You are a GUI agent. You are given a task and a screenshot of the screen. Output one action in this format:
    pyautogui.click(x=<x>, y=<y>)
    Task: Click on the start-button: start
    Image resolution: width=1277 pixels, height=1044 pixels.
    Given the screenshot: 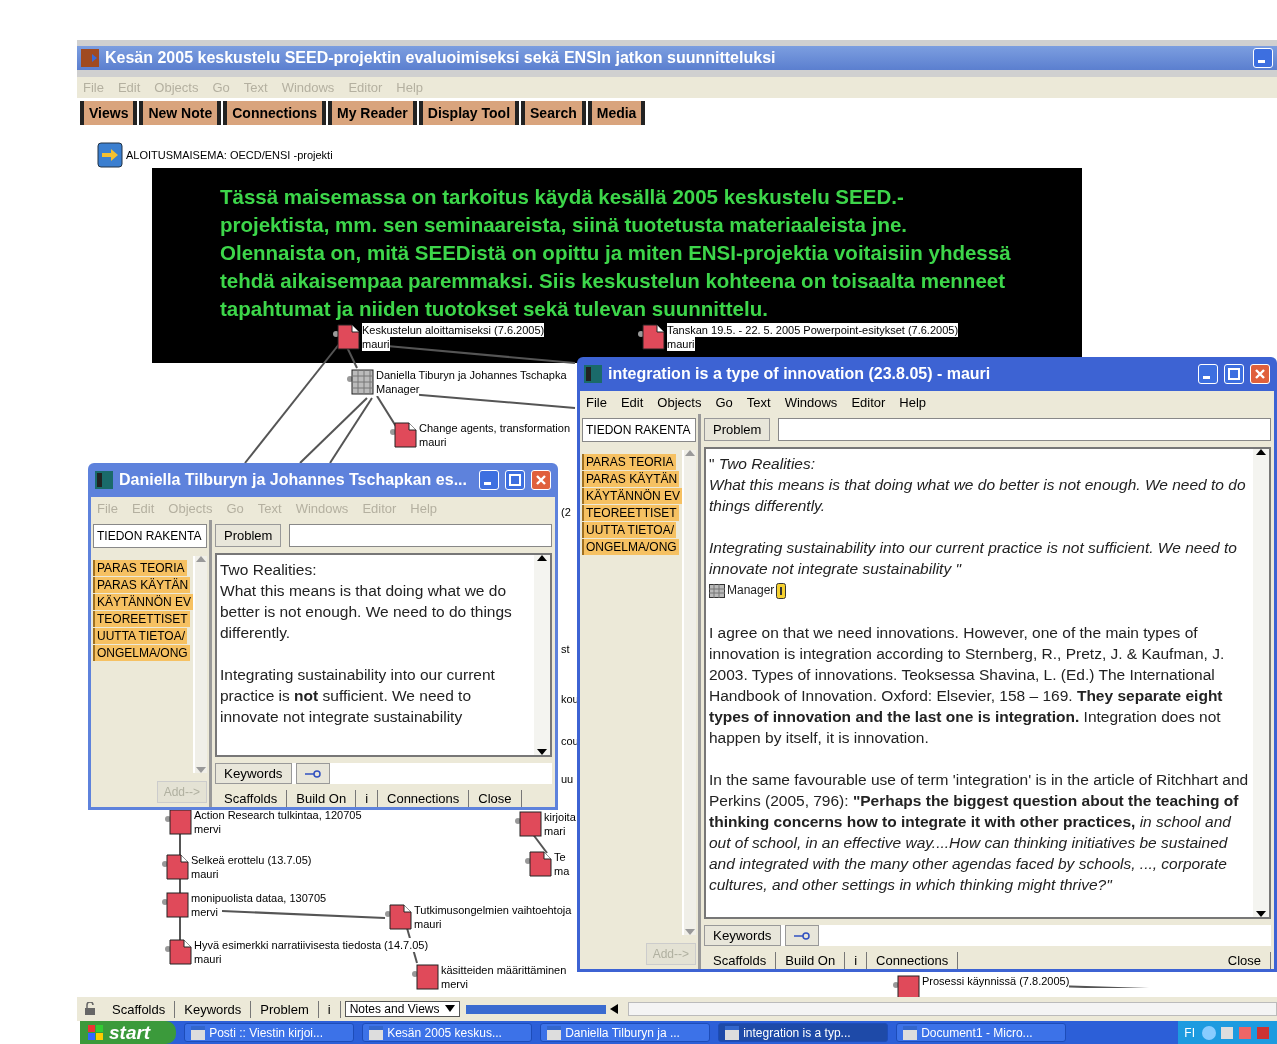 What is the action you would take?
    pyautogui.click(x=128, y=1032)
    